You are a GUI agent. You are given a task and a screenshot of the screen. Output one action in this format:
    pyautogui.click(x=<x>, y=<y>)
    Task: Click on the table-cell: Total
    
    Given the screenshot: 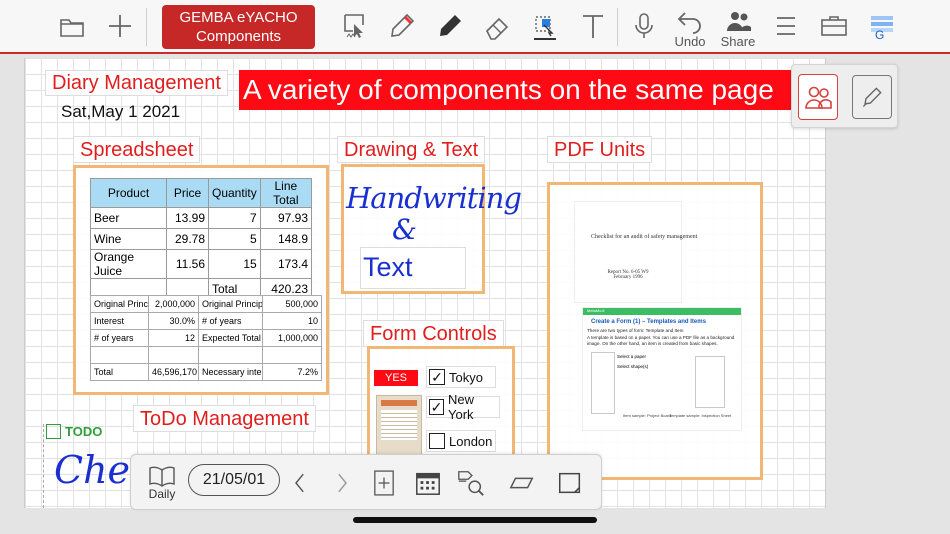 What is the action you would take?
    pyautogui.click(x=119, y=372)
    